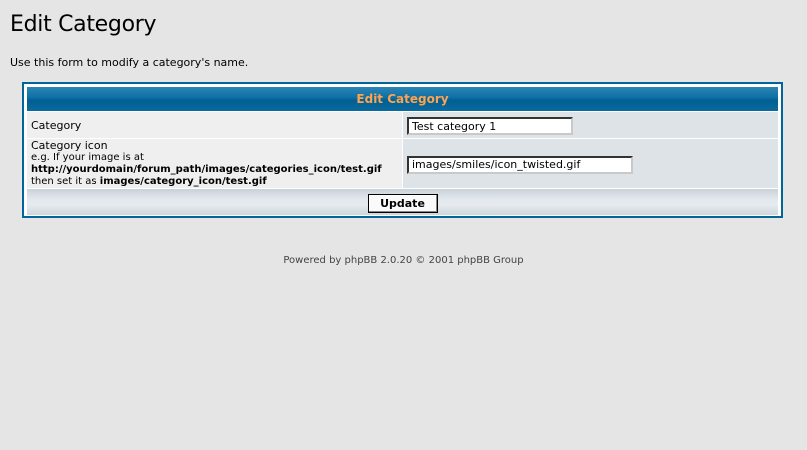  I want to click on category-row: Category, so click(402, 125).